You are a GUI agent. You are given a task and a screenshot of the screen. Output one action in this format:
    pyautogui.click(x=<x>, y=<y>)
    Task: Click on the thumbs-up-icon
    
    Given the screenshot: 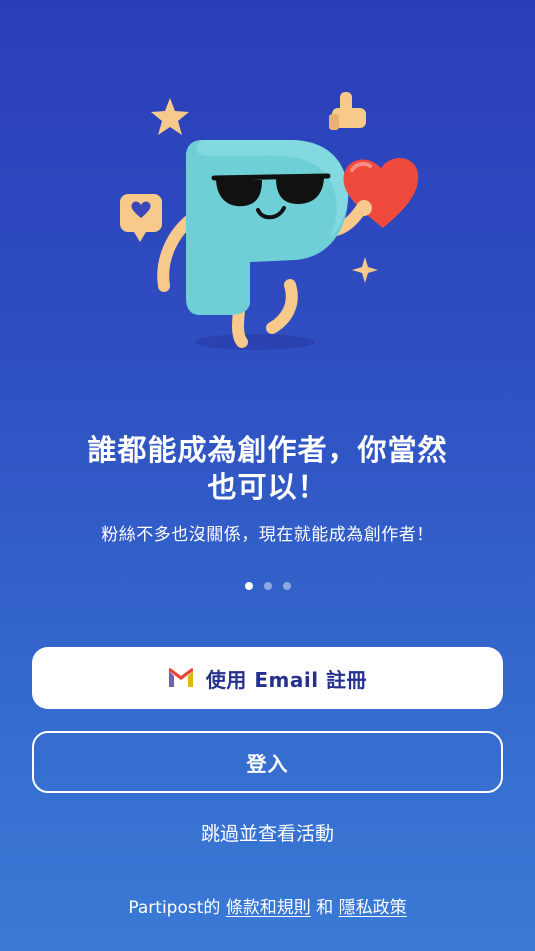 What is the action you would take?
    pyautogui.click(x=347, y=111)
    